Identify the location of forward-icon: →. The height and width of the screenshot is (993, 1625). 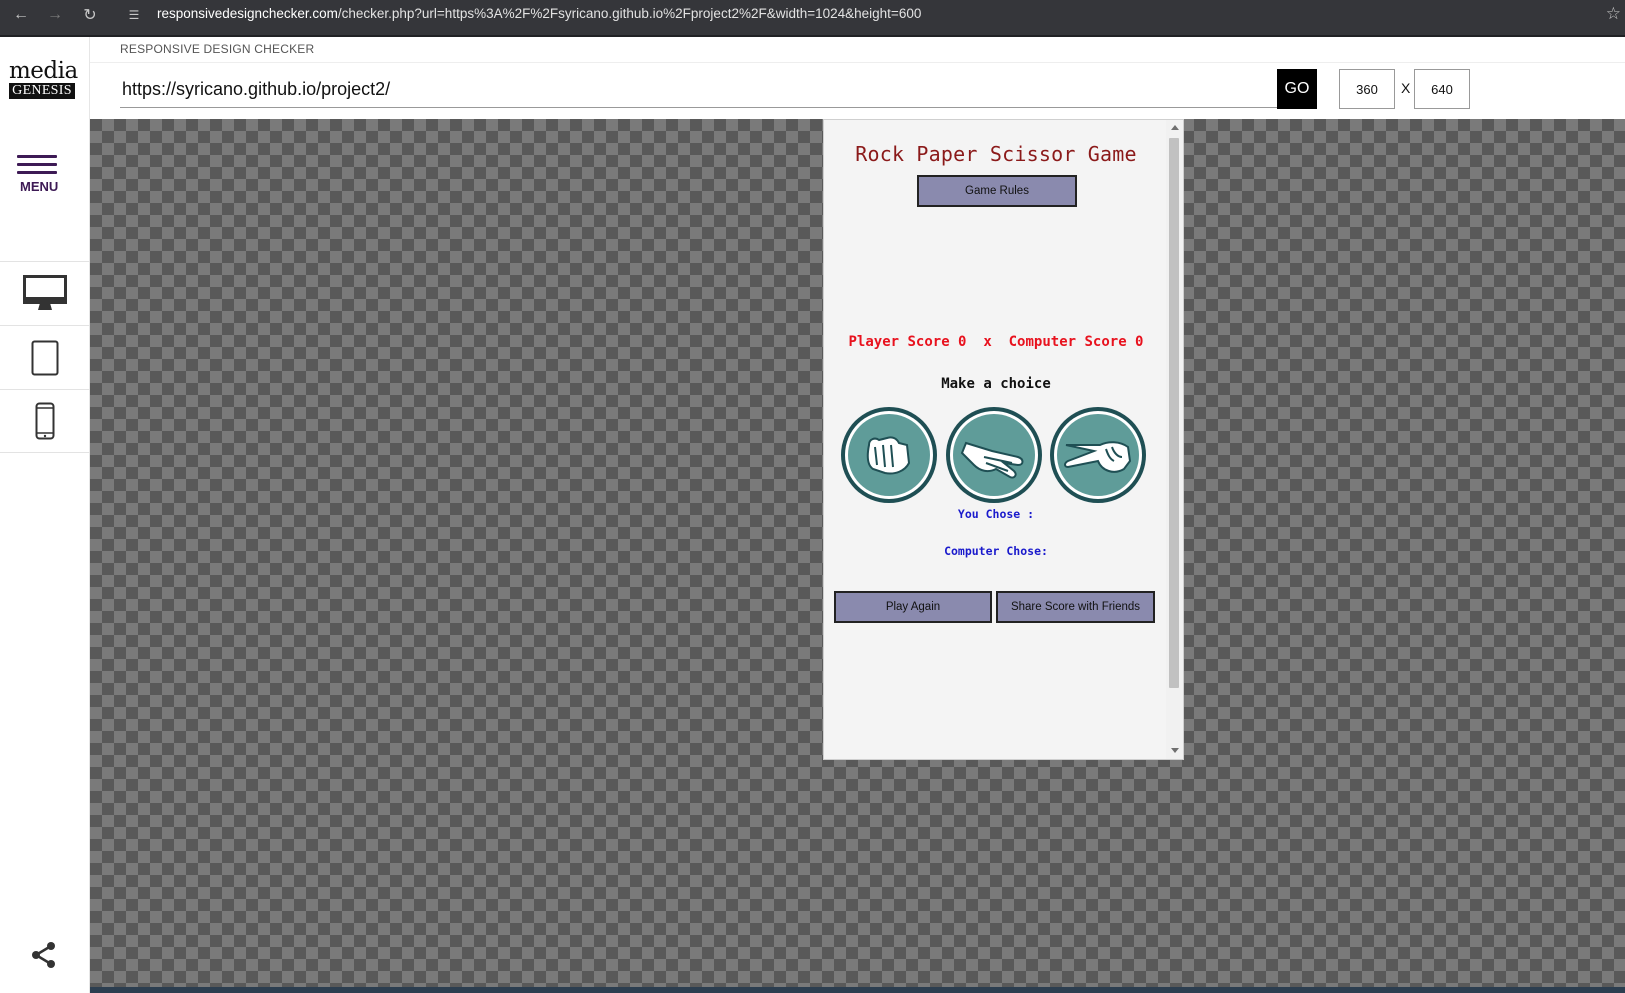
(55, 15).